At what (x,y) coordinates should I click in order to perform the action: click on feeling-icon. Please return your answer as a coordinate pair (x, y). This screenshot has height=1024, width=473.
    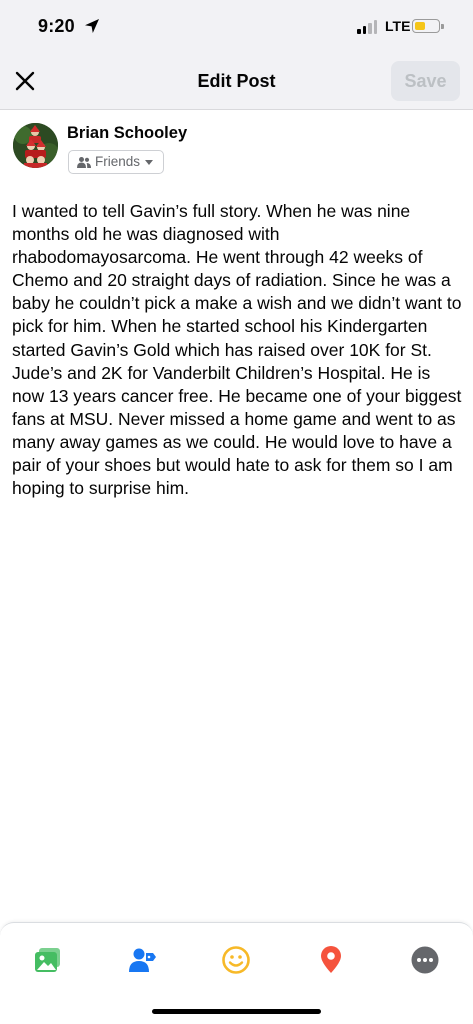
    Looking at the image, I should click on (236, 960).